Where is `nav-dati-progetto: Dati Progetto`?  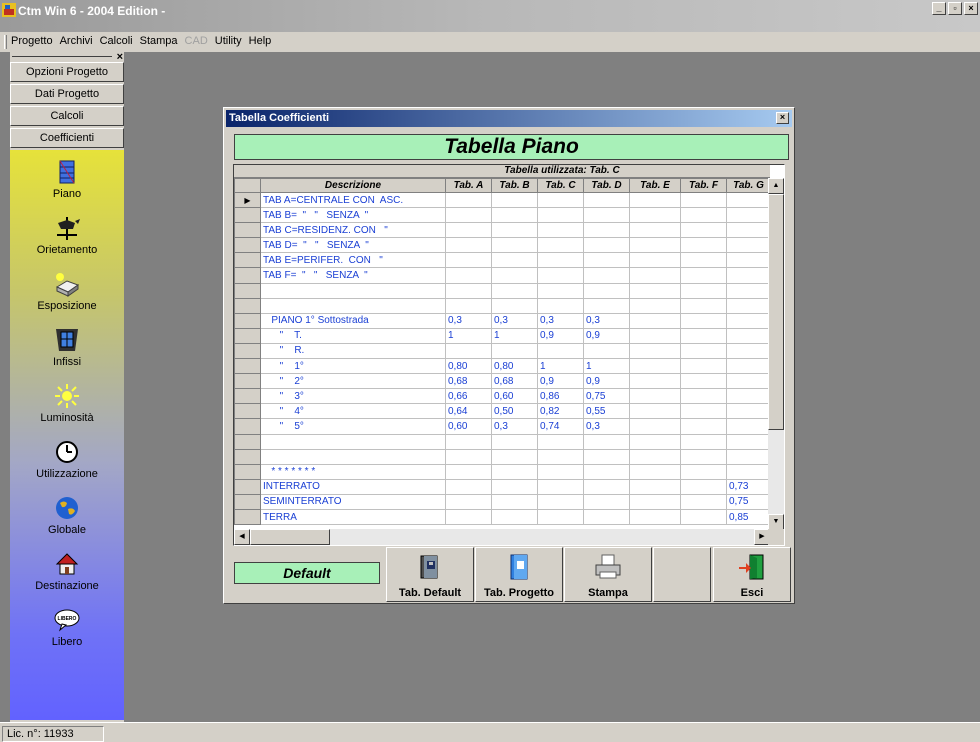 nav-dati-progetto: Dati Progetto is located at coordinates (67, 94).